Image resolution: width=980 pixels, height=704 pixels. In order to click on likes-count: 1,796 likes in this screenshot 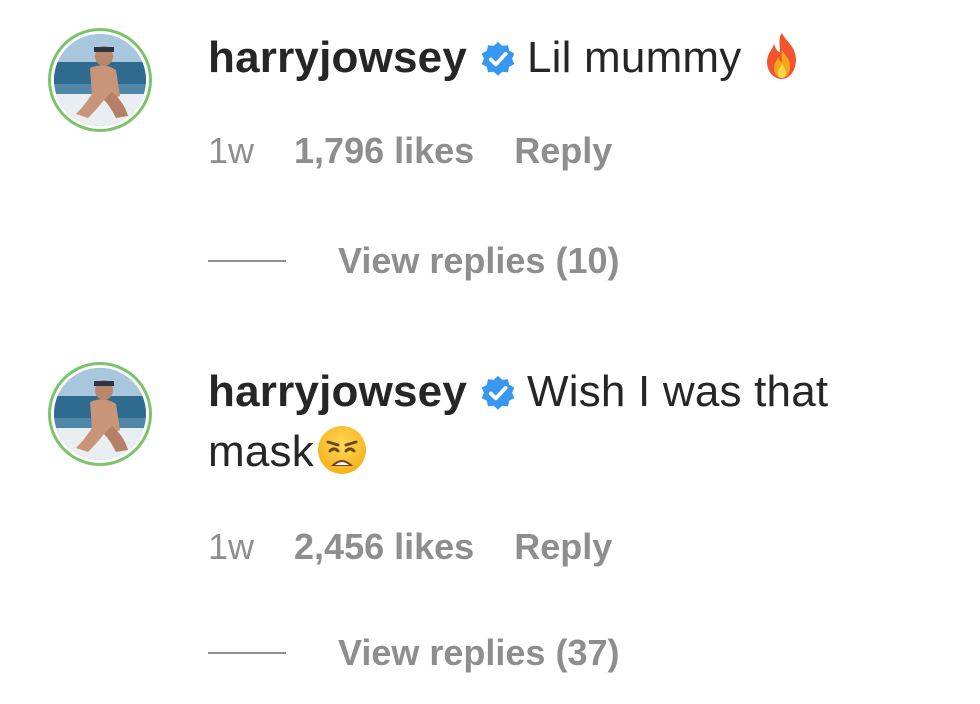, I will do `click(384, 151)`.